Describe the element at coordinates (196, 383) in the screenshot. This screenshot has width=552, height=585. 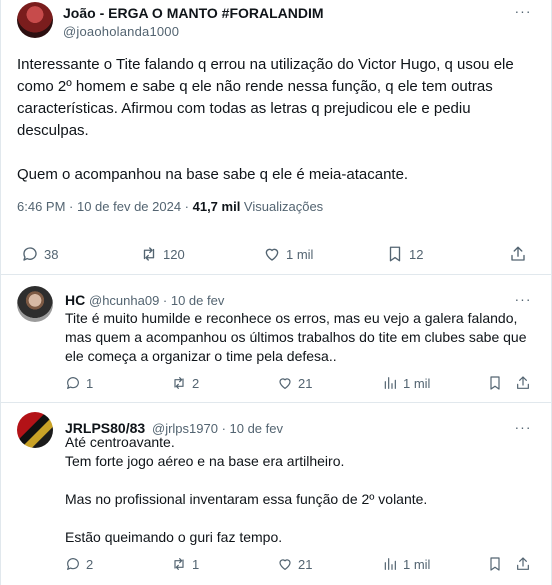
I see `repost-count: 2` at that location.